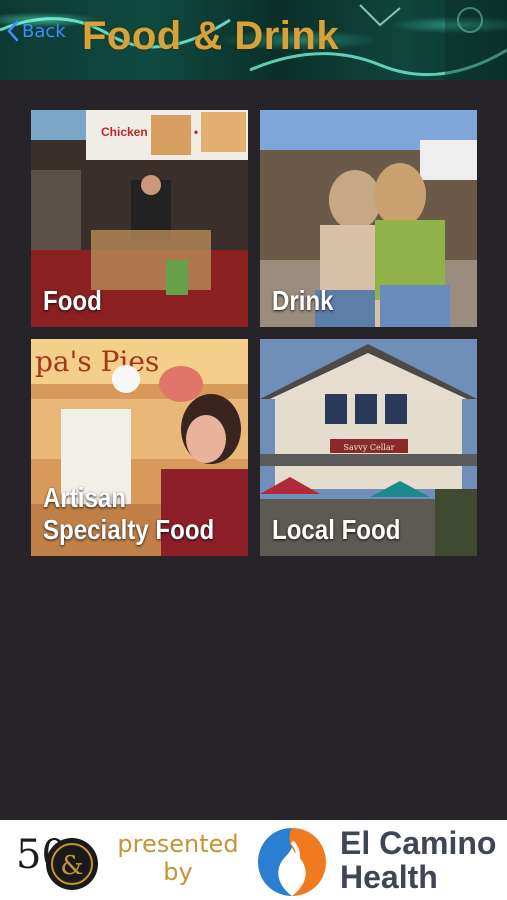 The width and height of the screenshot is (507, 900). Describe the element at coordinates (368, 218) in the screenshot. I see `tile-drink: Drink` at that location.